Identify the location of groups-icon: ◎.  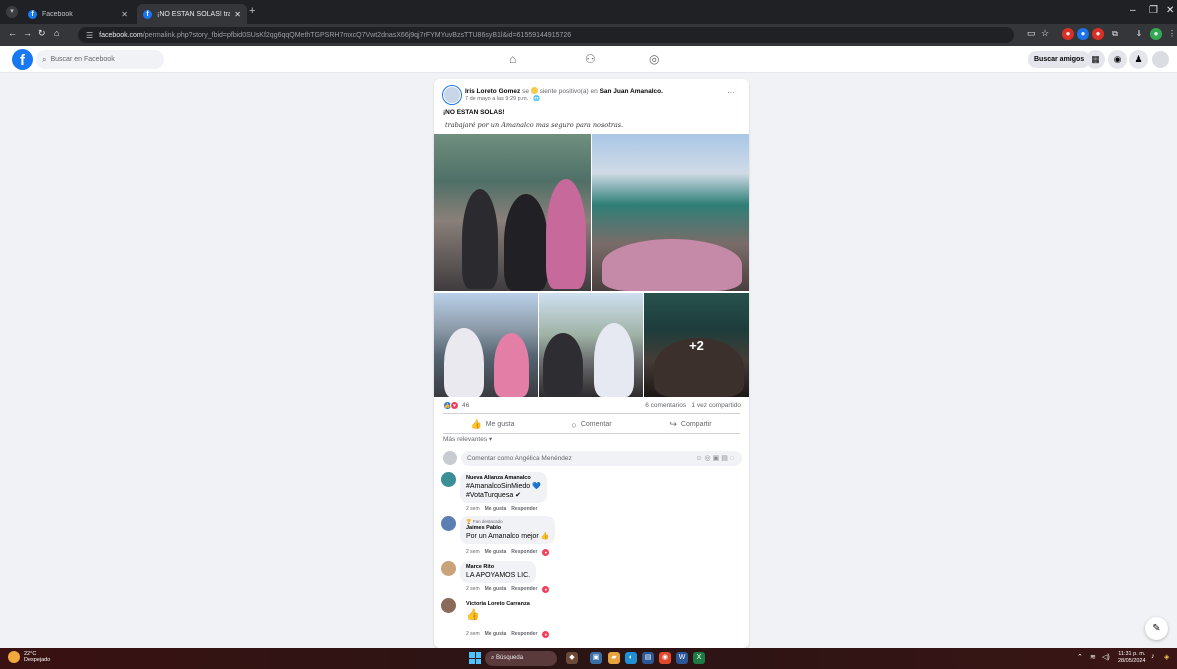
(654, 59).